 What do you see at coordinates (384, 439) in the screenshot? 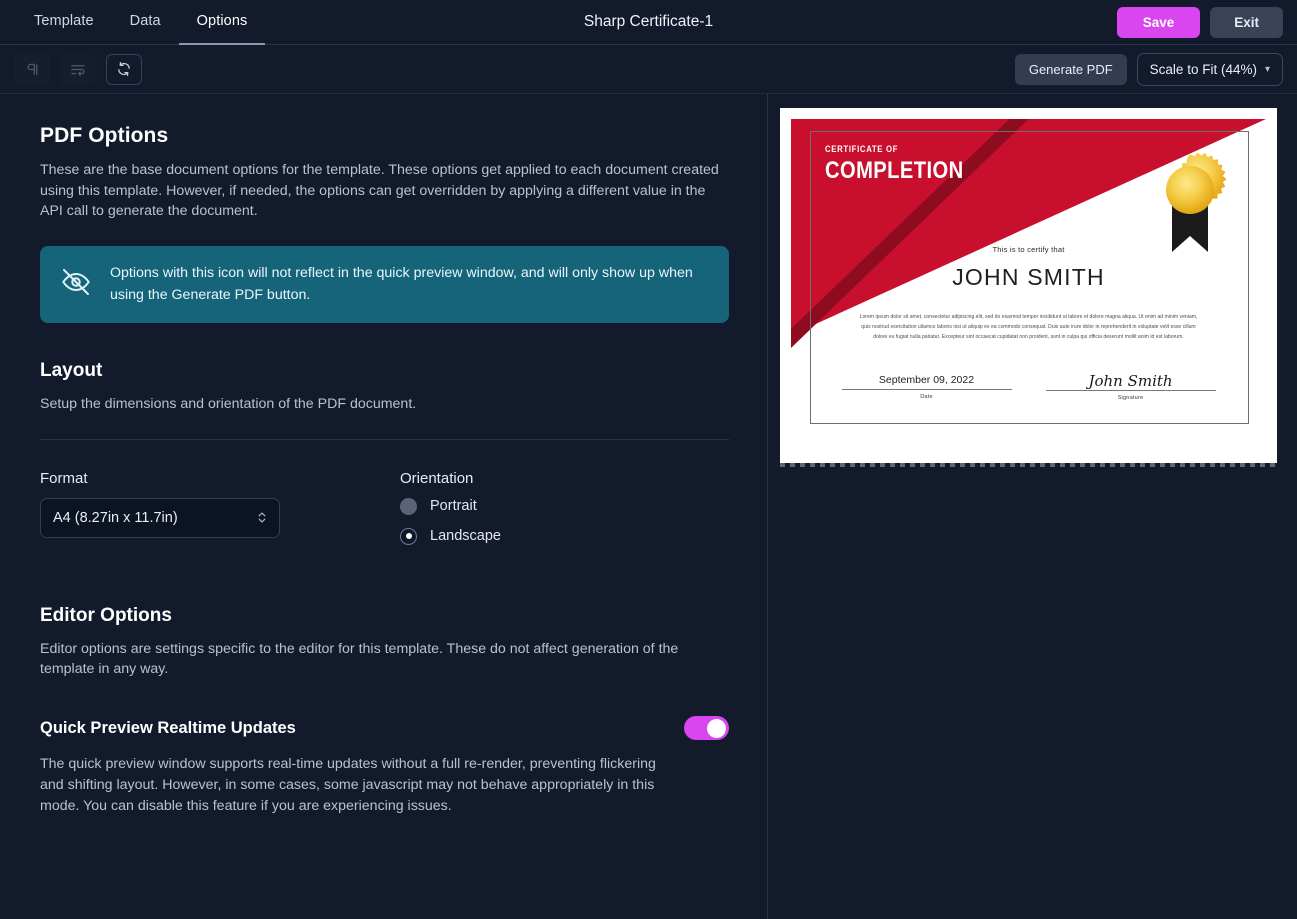
I see `layout-divider` at bounding box center [384, 439].